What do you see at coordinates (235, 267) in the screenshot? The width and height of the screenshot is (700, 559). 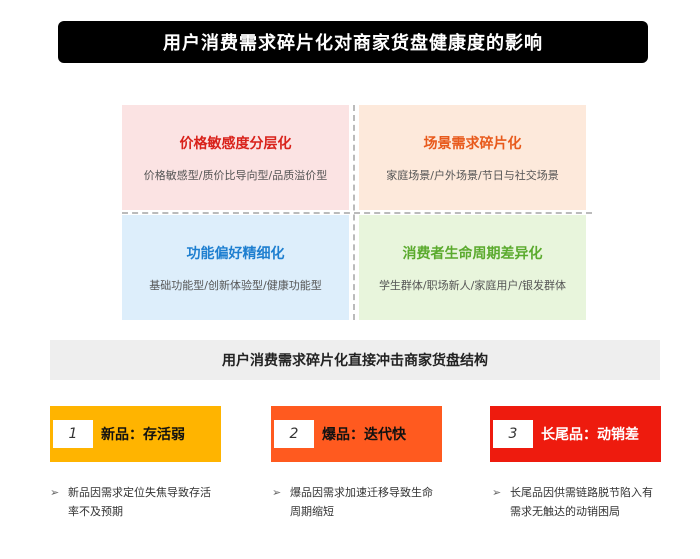 I see `quadrant-function-preference: 功能偏好精细化 基础功能型/创新体验型/健康功能型` at bounding box center [235, 267].